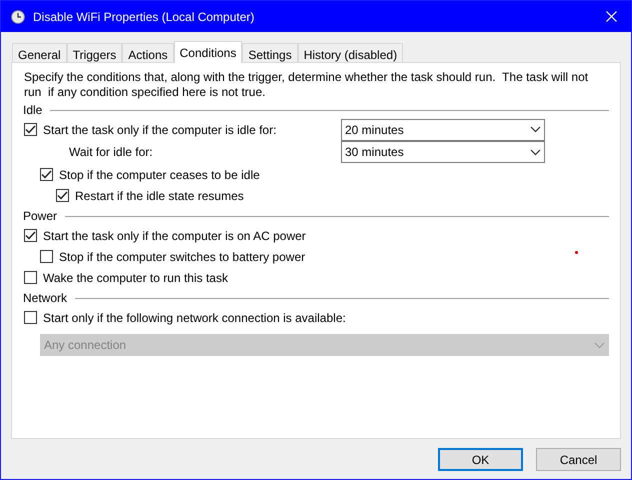 The height and width of the screenshot is (480, 632). Describe the element at coordinates (111, 152) in the screenshot. I see `field-label: Wait for idle for:` at that location.